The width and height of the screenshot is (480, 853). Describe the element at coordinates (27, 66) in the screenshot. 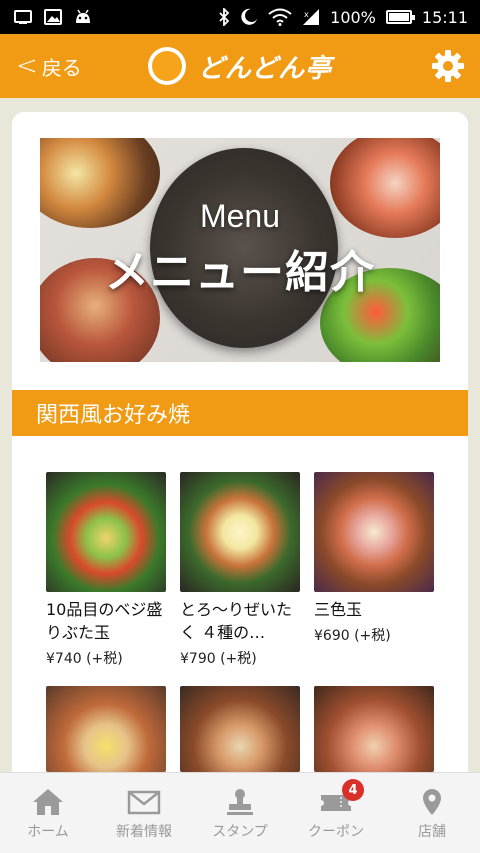

I see `chevron-left-icon: <` at that location.